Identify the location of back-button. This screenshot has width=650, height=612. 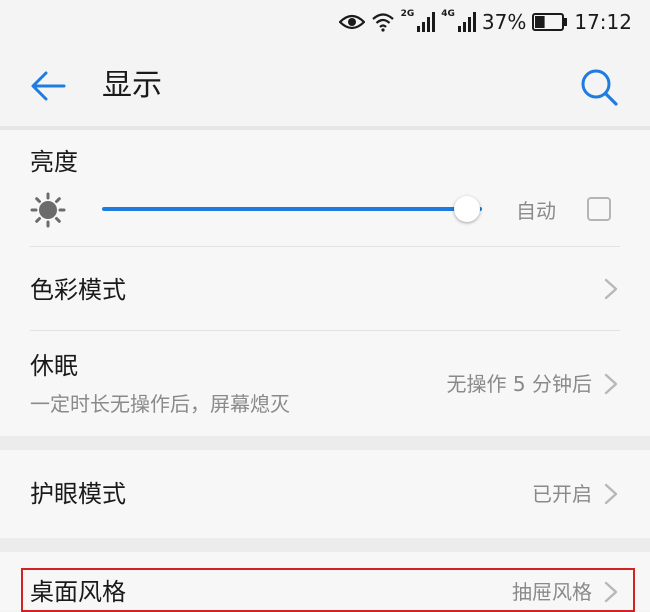
(48, 86).